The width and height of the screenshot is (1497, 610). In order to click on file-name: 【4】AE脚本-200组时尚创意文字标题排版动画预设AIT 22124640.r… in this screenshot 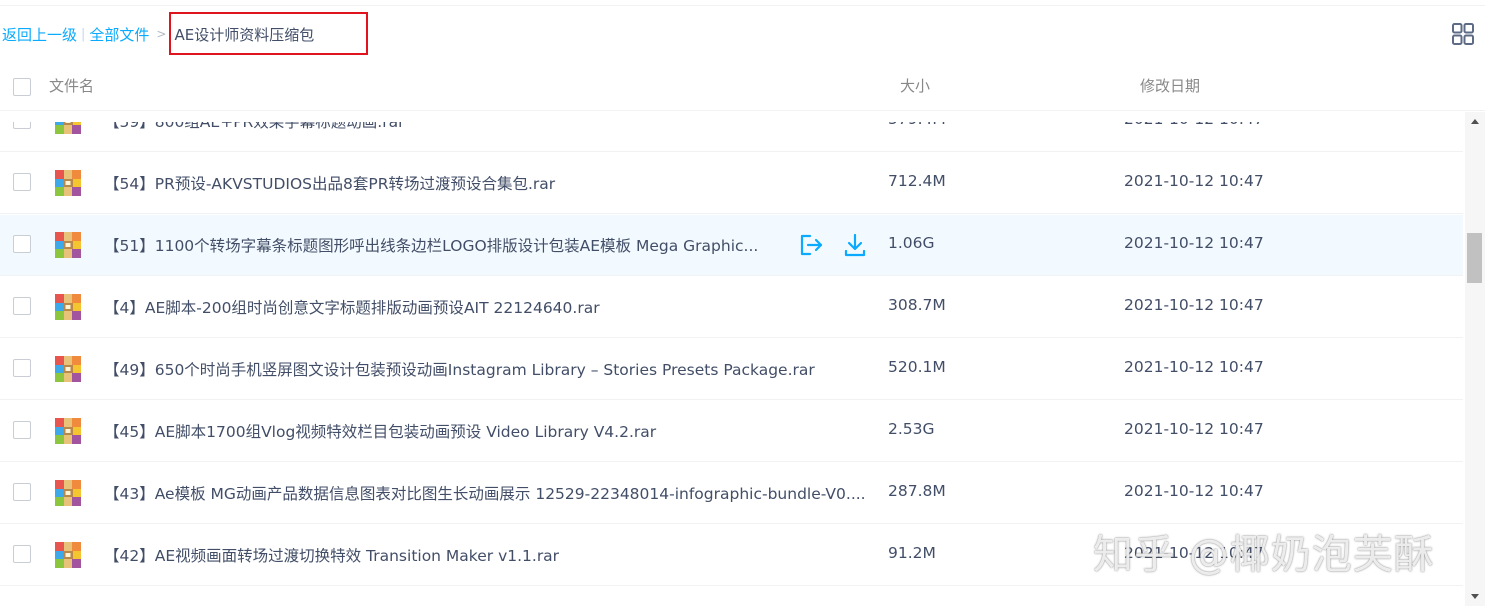, I will do `click(352, 307)`.